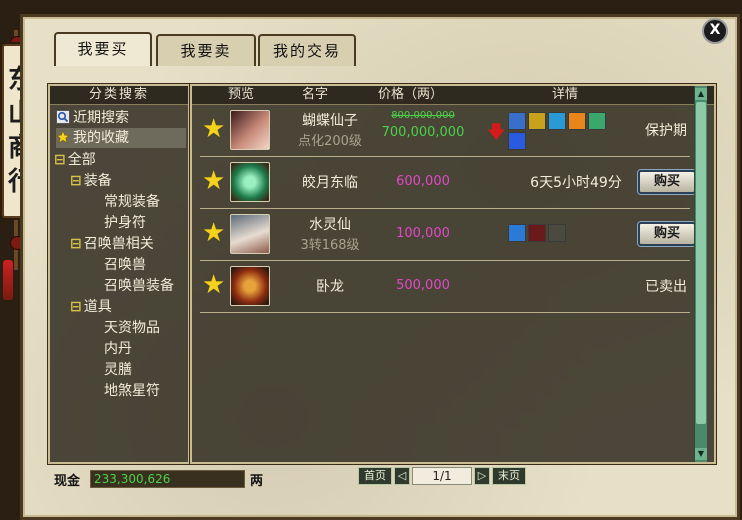 The image size is (742, 520). Describe the element at coordinates (63, 117) in the screenshot. I see `search-icon` at that location.